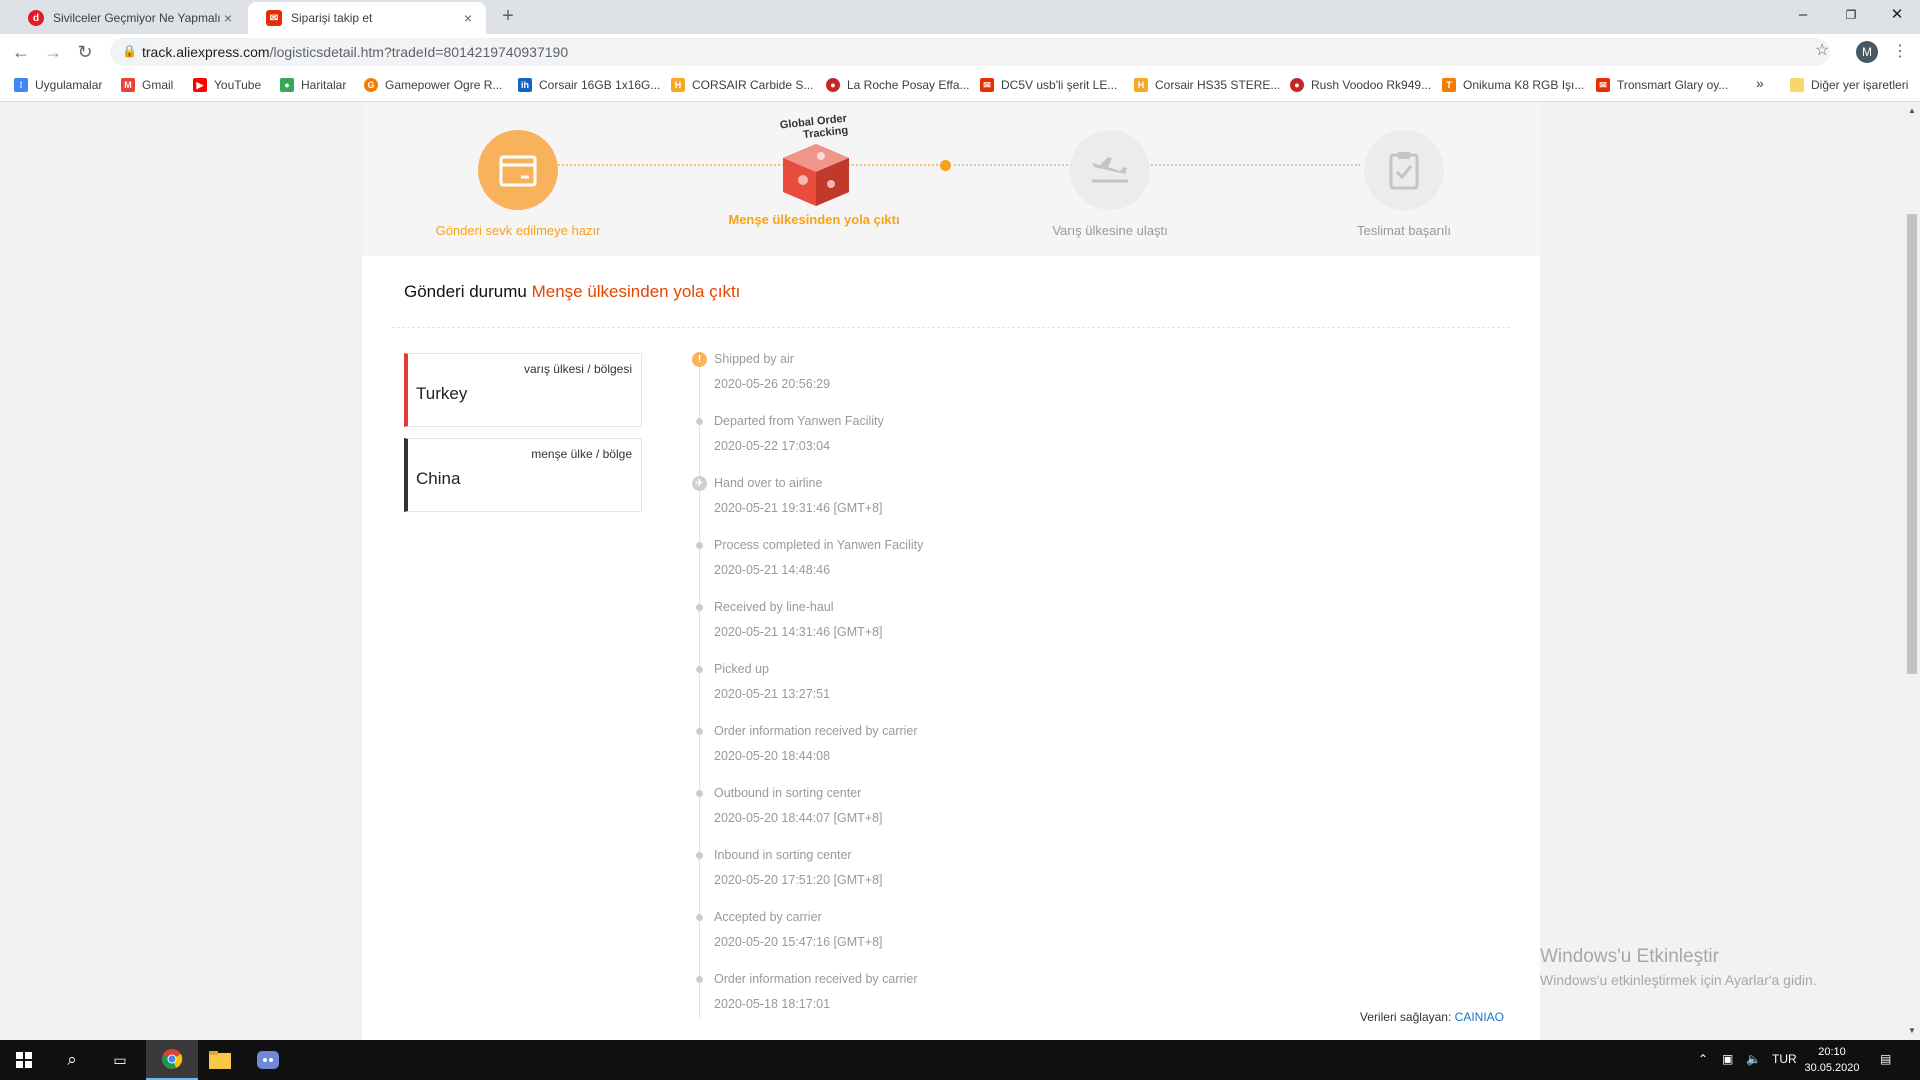 Image resolution: width=1920 pixels, height=1080 pixels. Describe the element at coordinates (1912, 111) in the screenshot. I see `scroll-up-icon: ▲` at that location.